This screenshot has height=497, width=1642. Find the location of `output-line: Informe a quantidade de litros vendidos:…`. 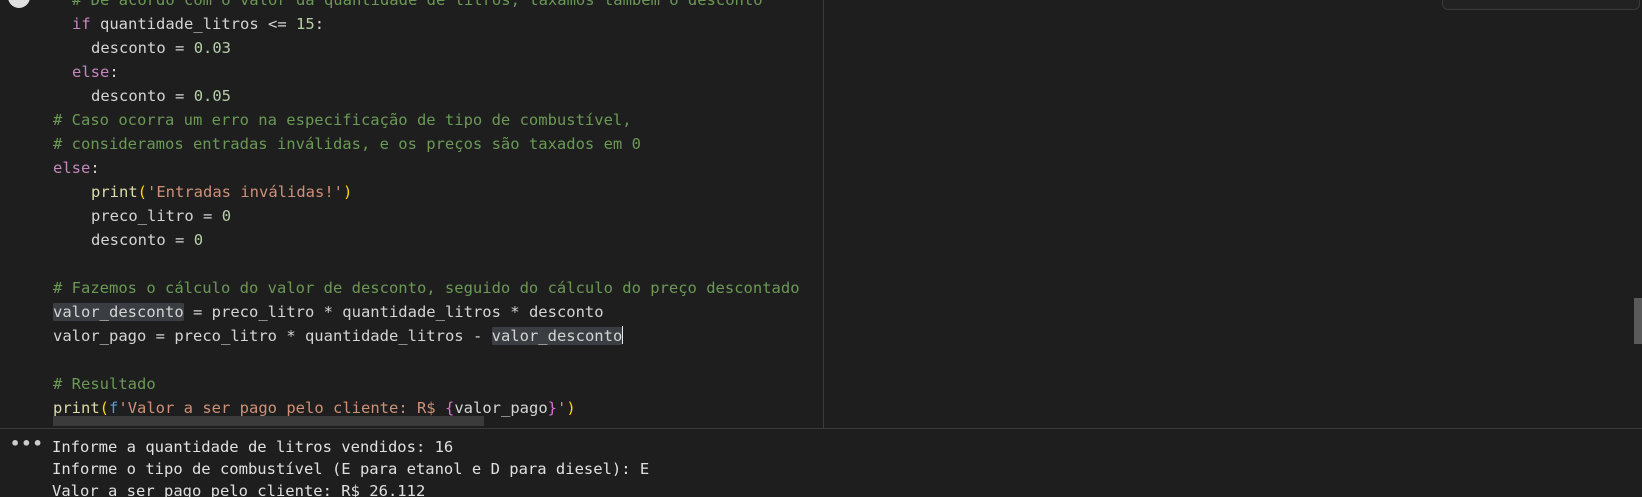

output-line: Informe a quantidade de litros vendidos:… is located at coordinates (253, 447).